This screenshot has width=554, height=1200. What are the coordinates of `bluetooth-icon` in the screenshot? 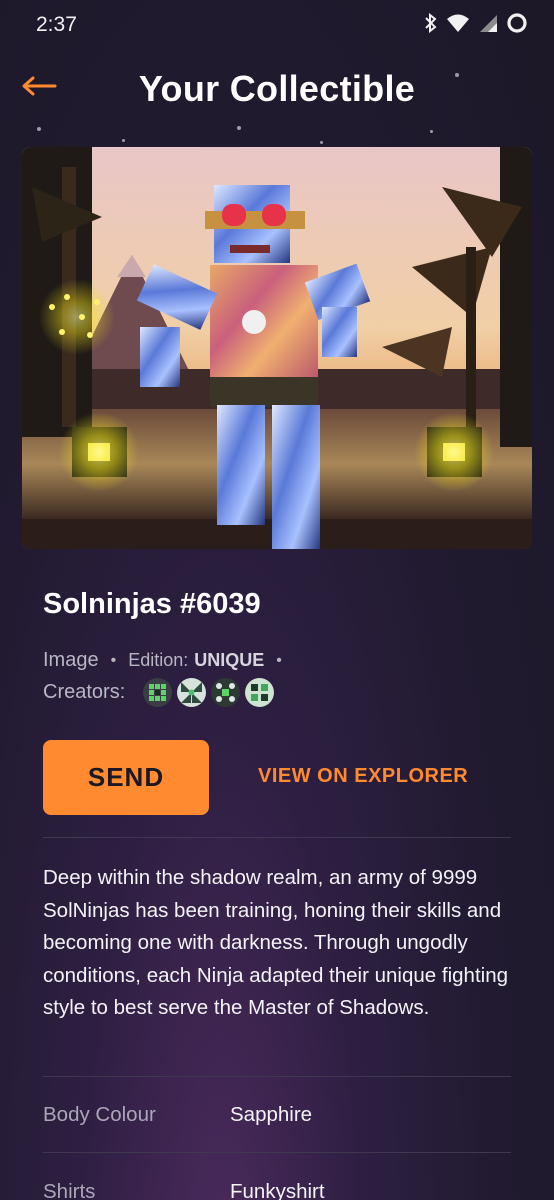 It's located at (431, 25).